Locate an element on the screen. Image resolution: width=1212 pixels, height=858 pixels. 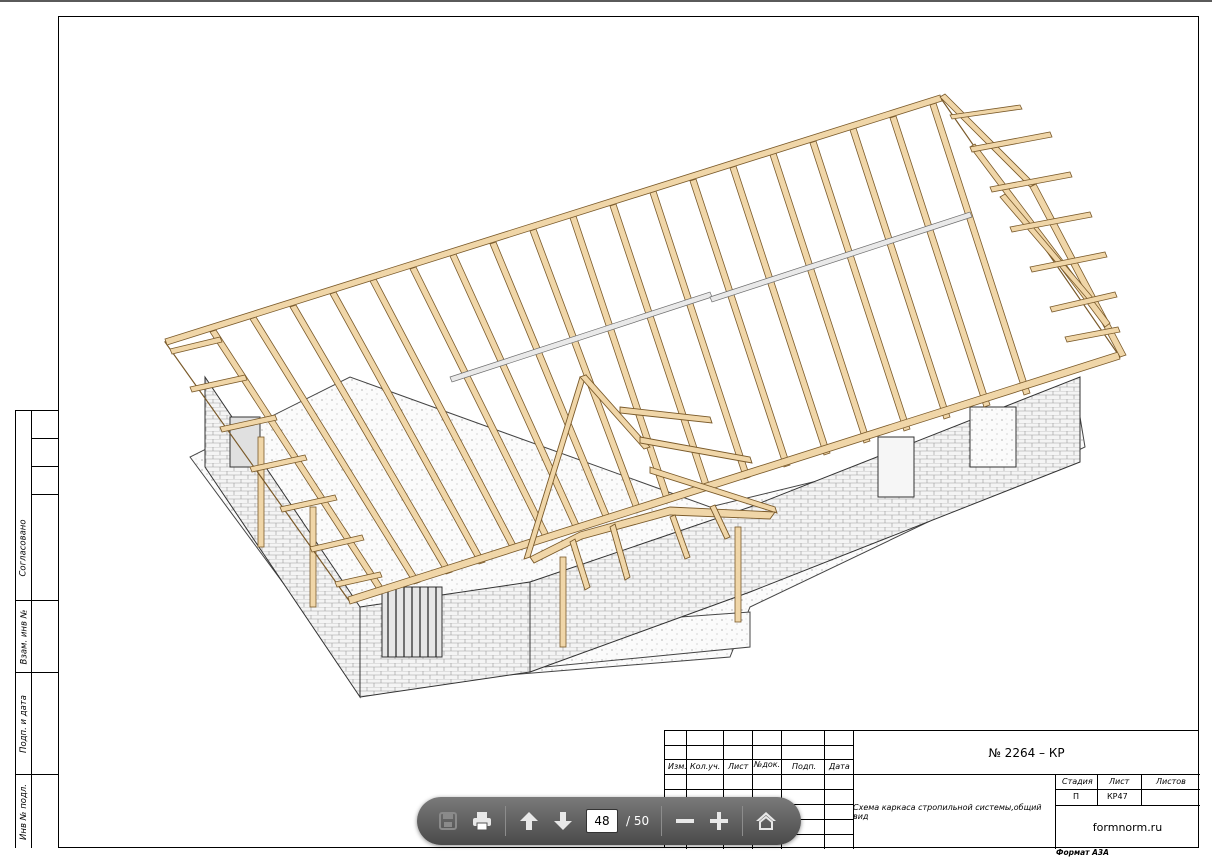
column-ndok: №док. is located at coordinates (767, 764).